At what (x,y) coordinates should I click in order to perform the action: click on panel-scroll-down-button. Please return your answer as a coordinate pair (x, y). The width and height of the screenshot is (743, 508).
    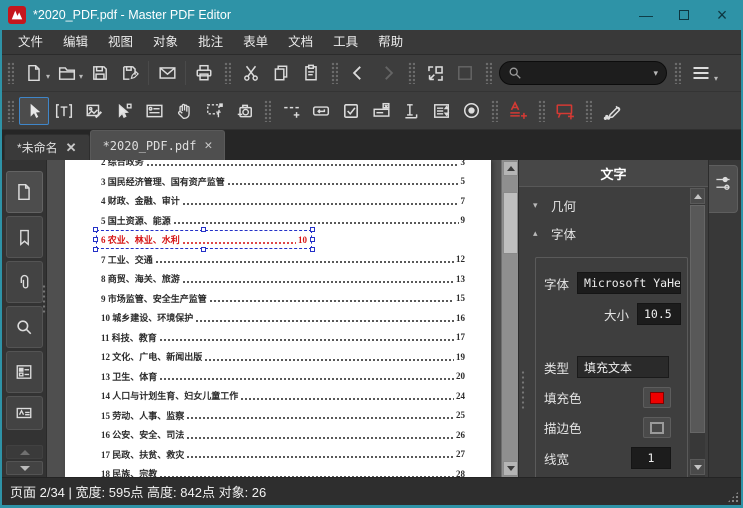
    Looking at the image, I should click on (697, 467).